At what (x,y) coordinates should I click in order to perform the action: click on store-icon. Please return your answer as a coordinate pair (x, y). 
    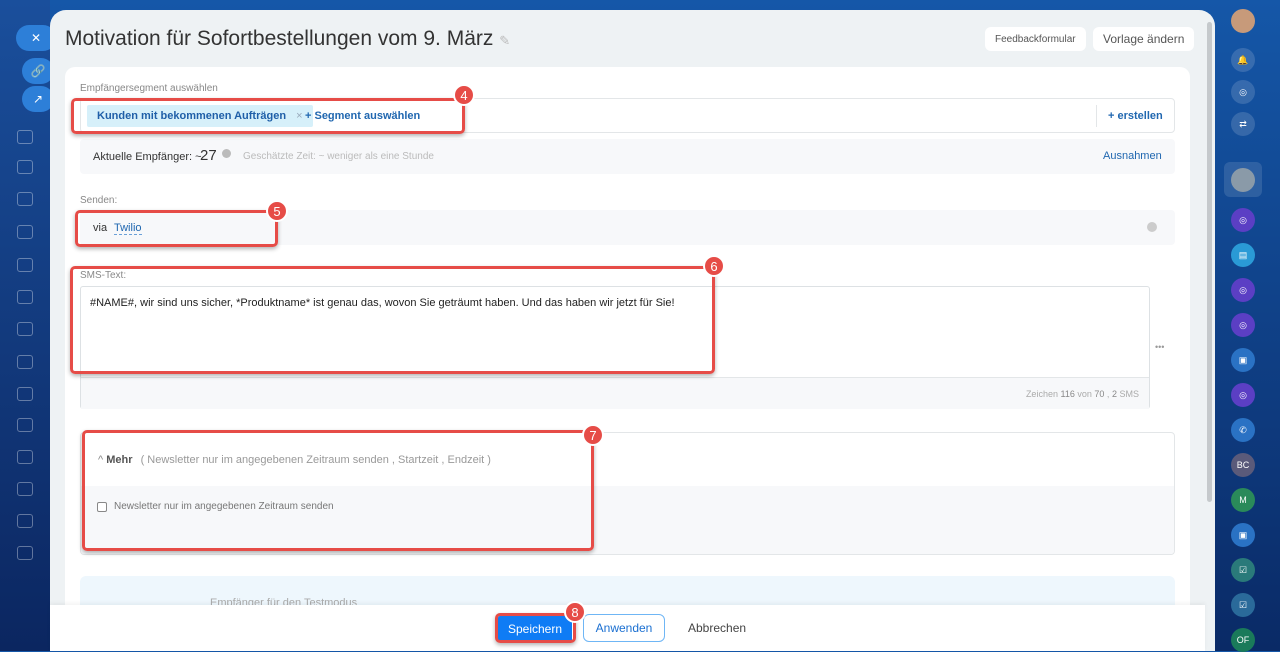
    Looking at the image, I should click on (25, 425).